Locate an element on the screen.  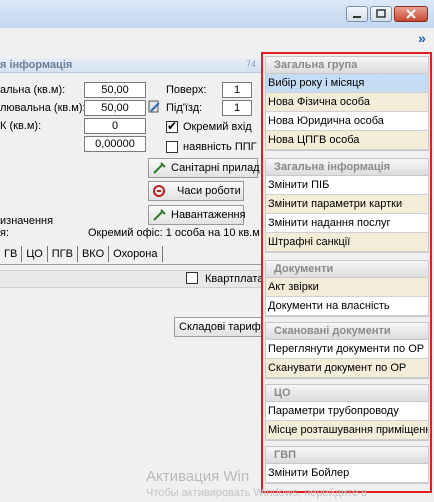
toolbar is located at coordinates (217, 38).